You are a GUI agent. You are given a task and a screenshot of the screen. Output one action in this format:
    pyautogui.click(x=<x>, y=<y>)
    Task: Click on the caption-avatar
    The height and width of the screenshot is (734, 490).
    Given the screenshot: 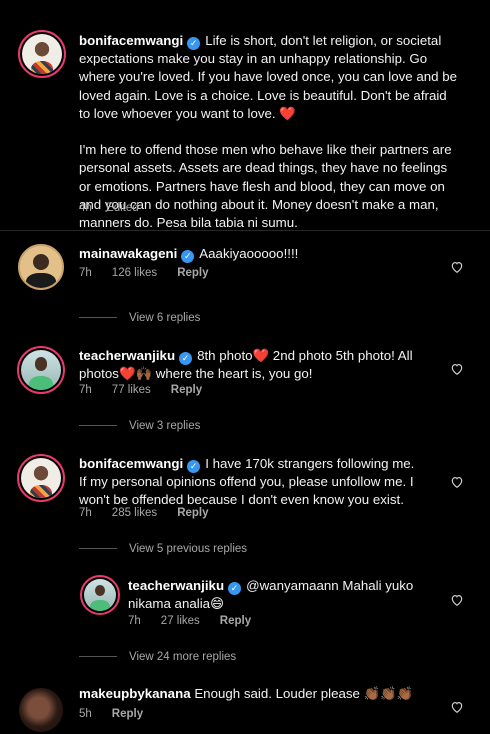 What is the action you would take?
    pyautogui.click(x=42, y=54)
    